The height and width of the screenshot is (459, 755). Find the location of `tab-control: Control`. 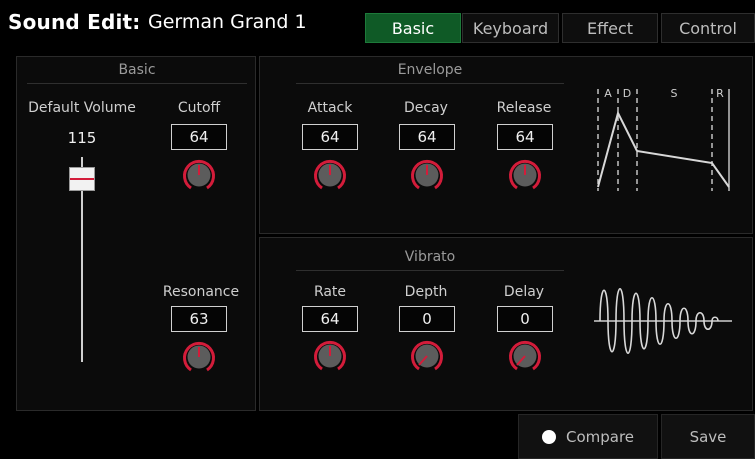

tab-control: Control is located at coordinates (708, 28).